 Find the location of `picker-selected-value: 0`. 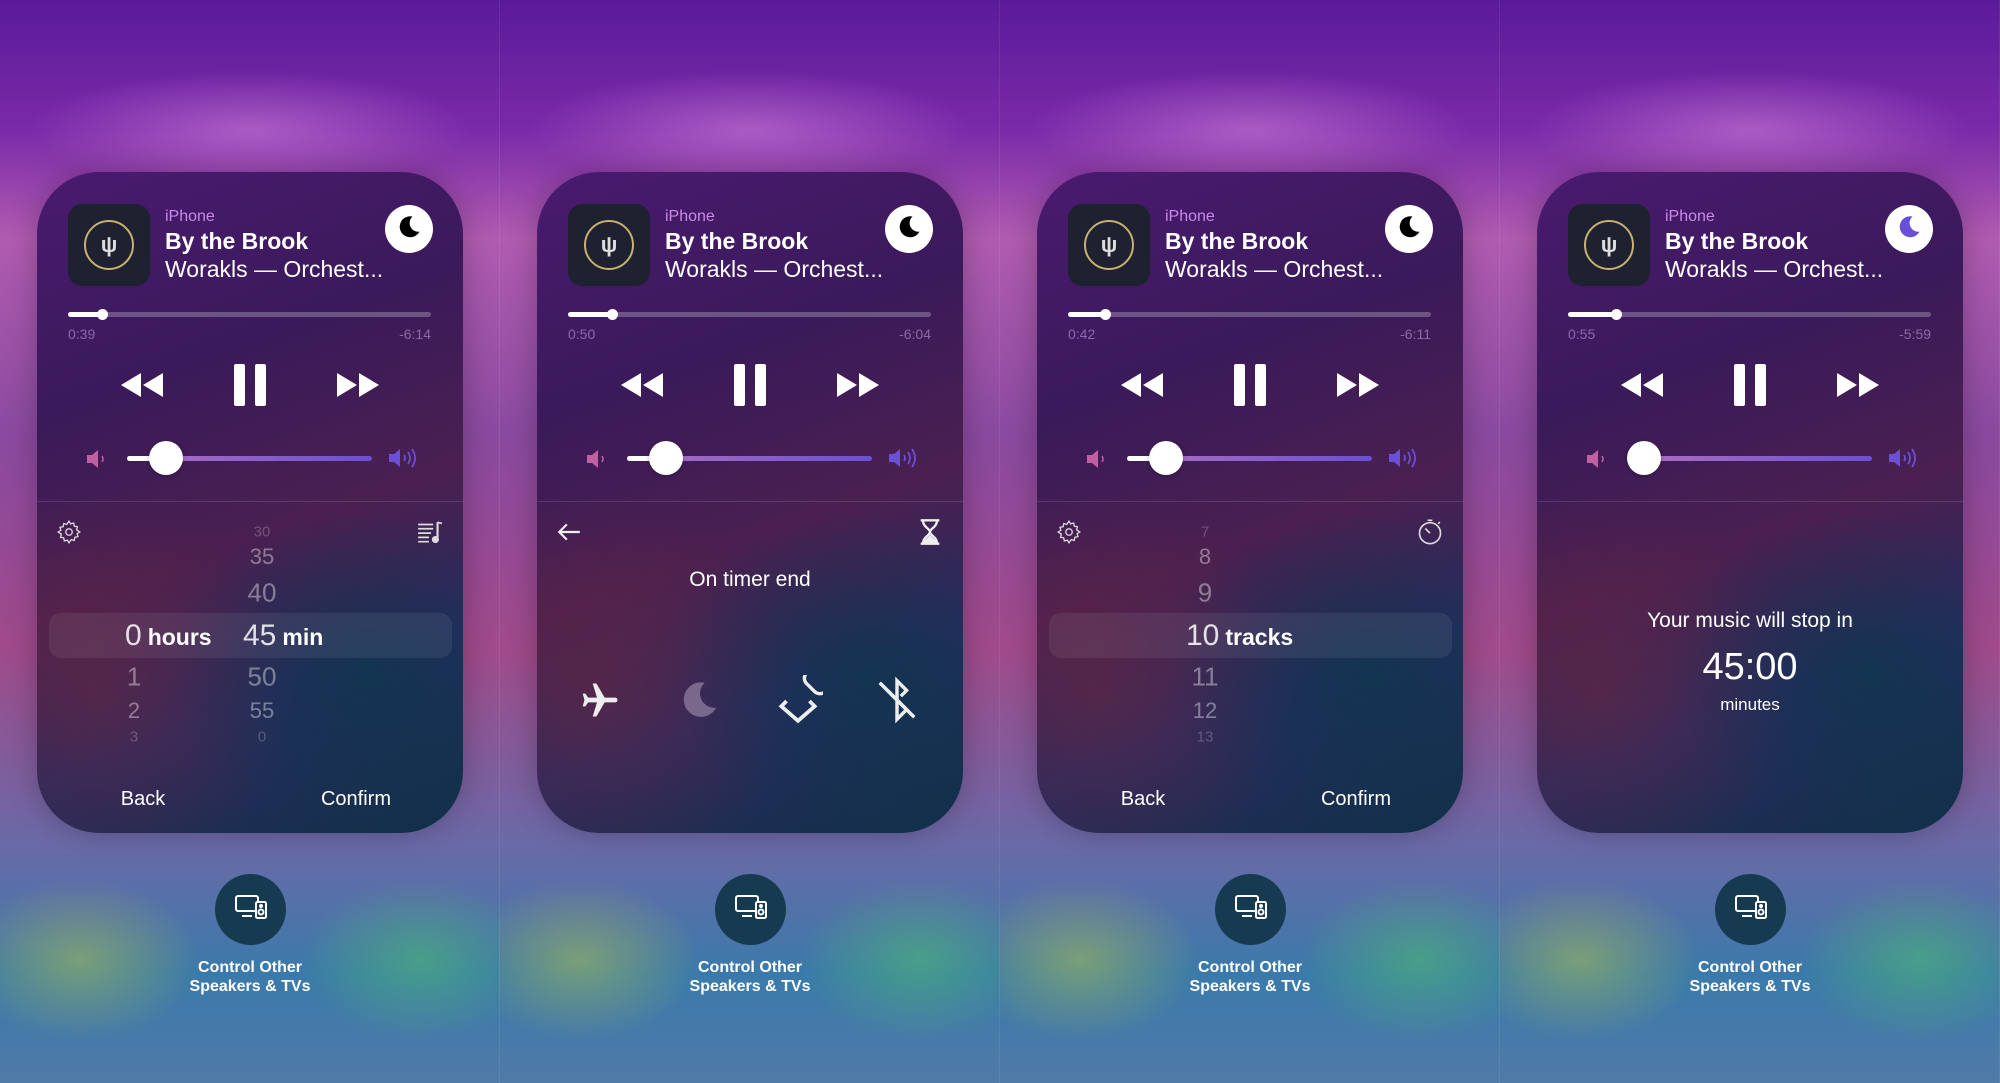

picker-selected-value: 0 is located at coordinates (133, 635).